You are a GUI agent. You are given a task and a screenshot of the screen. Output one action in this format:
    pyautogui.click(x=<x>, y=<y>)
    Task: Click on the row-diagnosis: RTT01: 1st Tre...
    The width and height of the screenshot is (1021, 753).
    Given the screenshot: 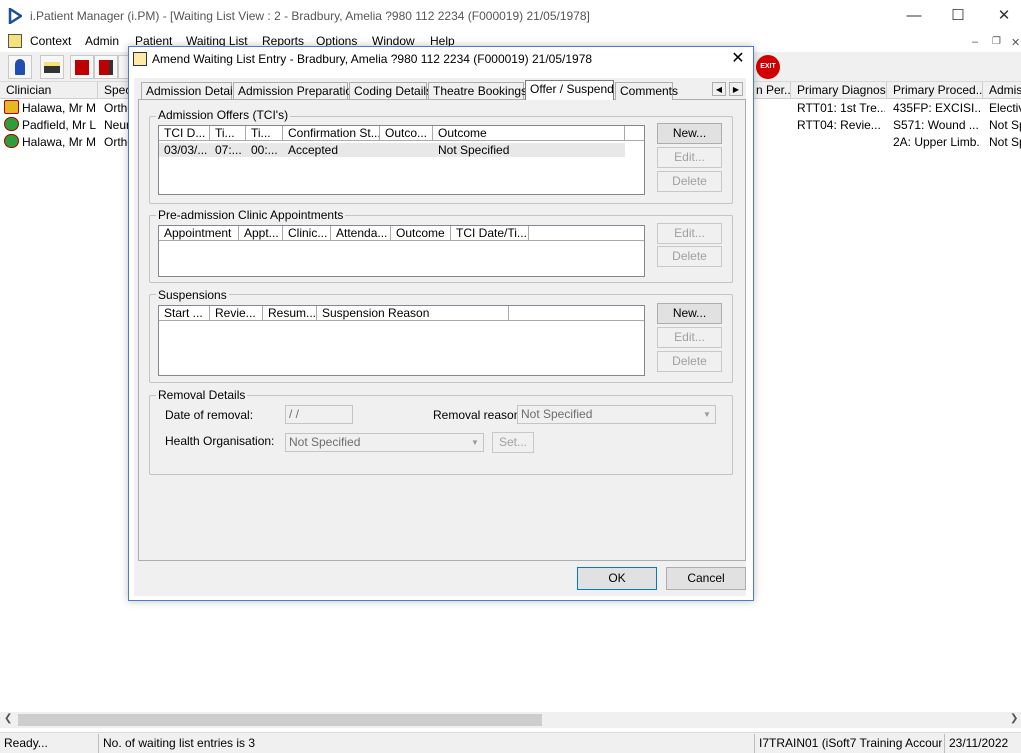 What is the action you would take?
    pyautogui.click(x=841, y=108)
    